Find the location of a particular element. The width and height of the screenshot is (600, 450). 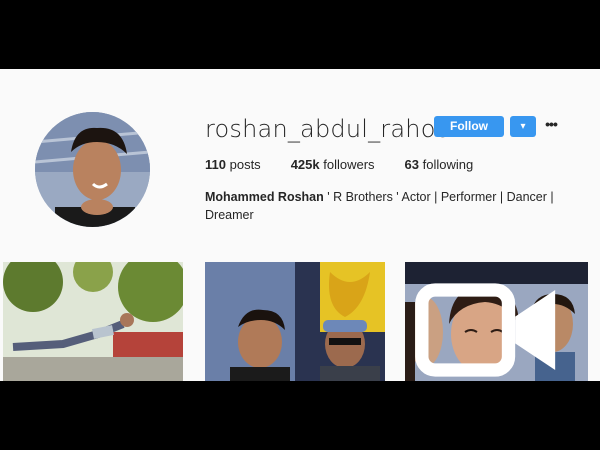

video-icon is located at coordinates (485, 330).